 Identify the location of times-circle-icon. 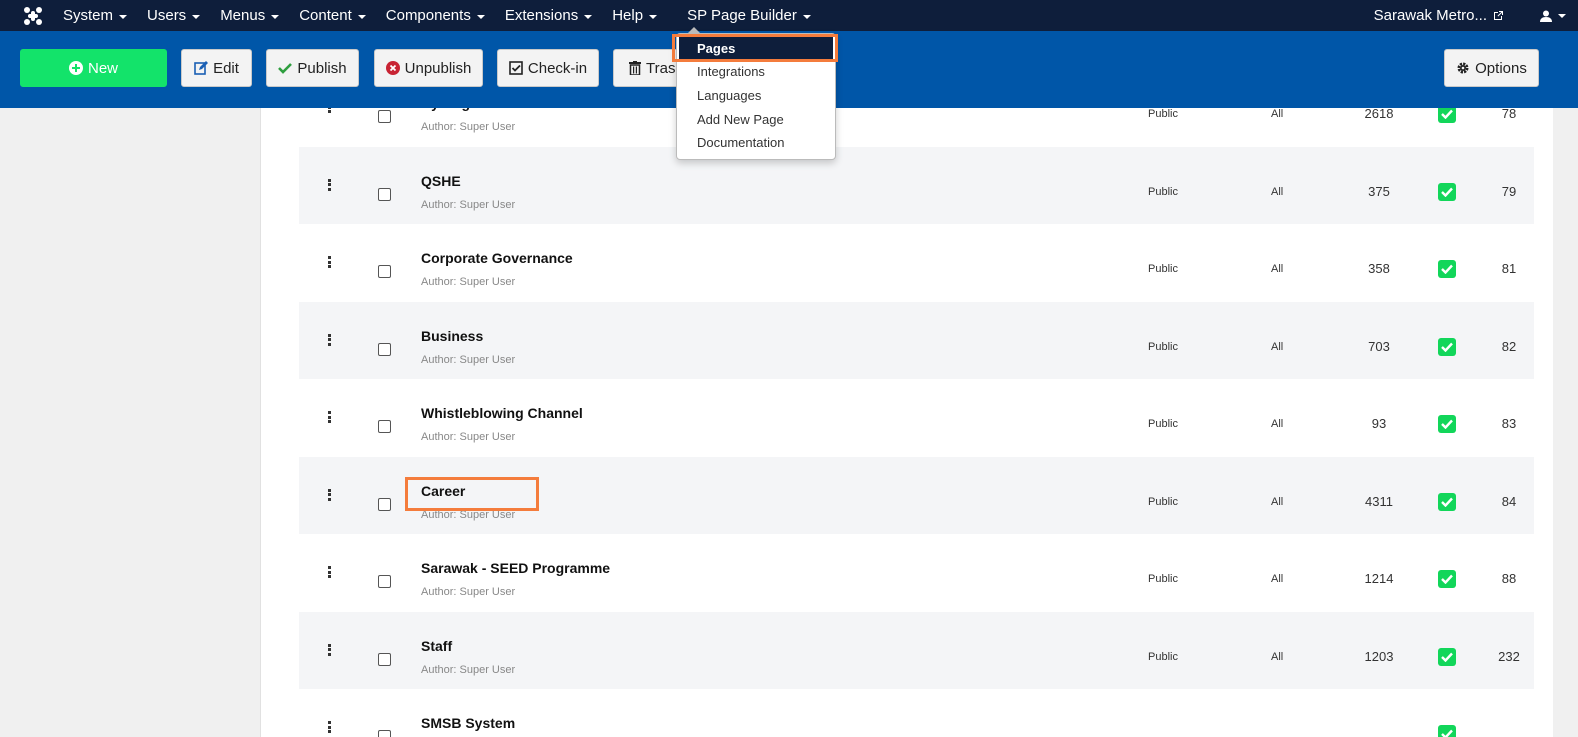
(392, 68).